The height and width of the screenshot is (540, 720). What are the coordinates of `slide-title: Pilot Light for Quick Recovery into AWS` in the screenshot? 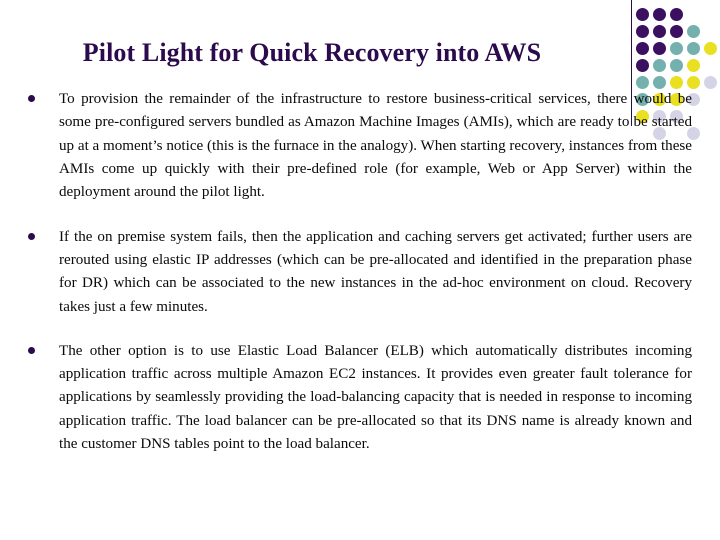 It's located at (312, 52).